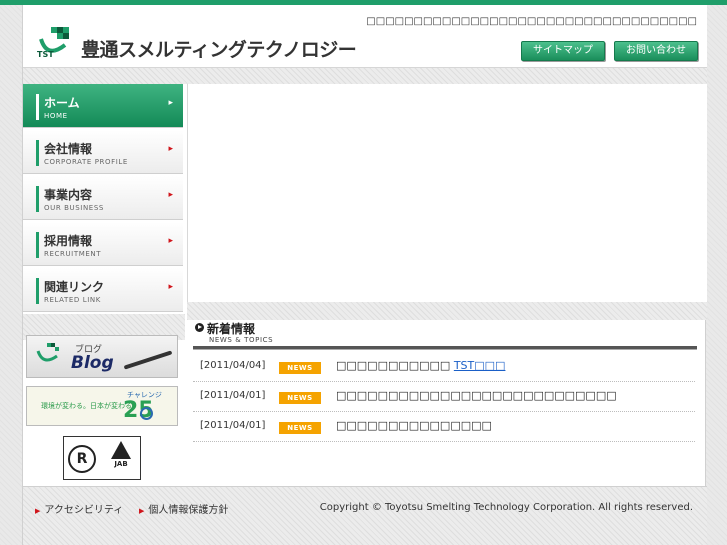 The height and width of the screenshot is (545, 727). Describe the element at coordinates (54, 44) in the screenshot. I see `tst-logo-icon: TST` at that location.